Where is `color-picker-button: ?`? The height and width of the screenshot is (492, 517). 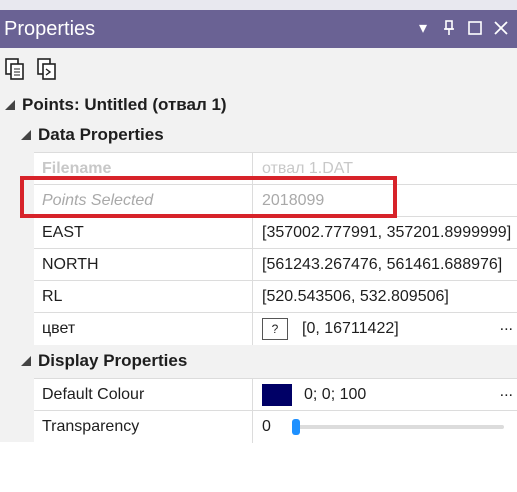 color-picker-button: ? is located at coordinates (275, 329).